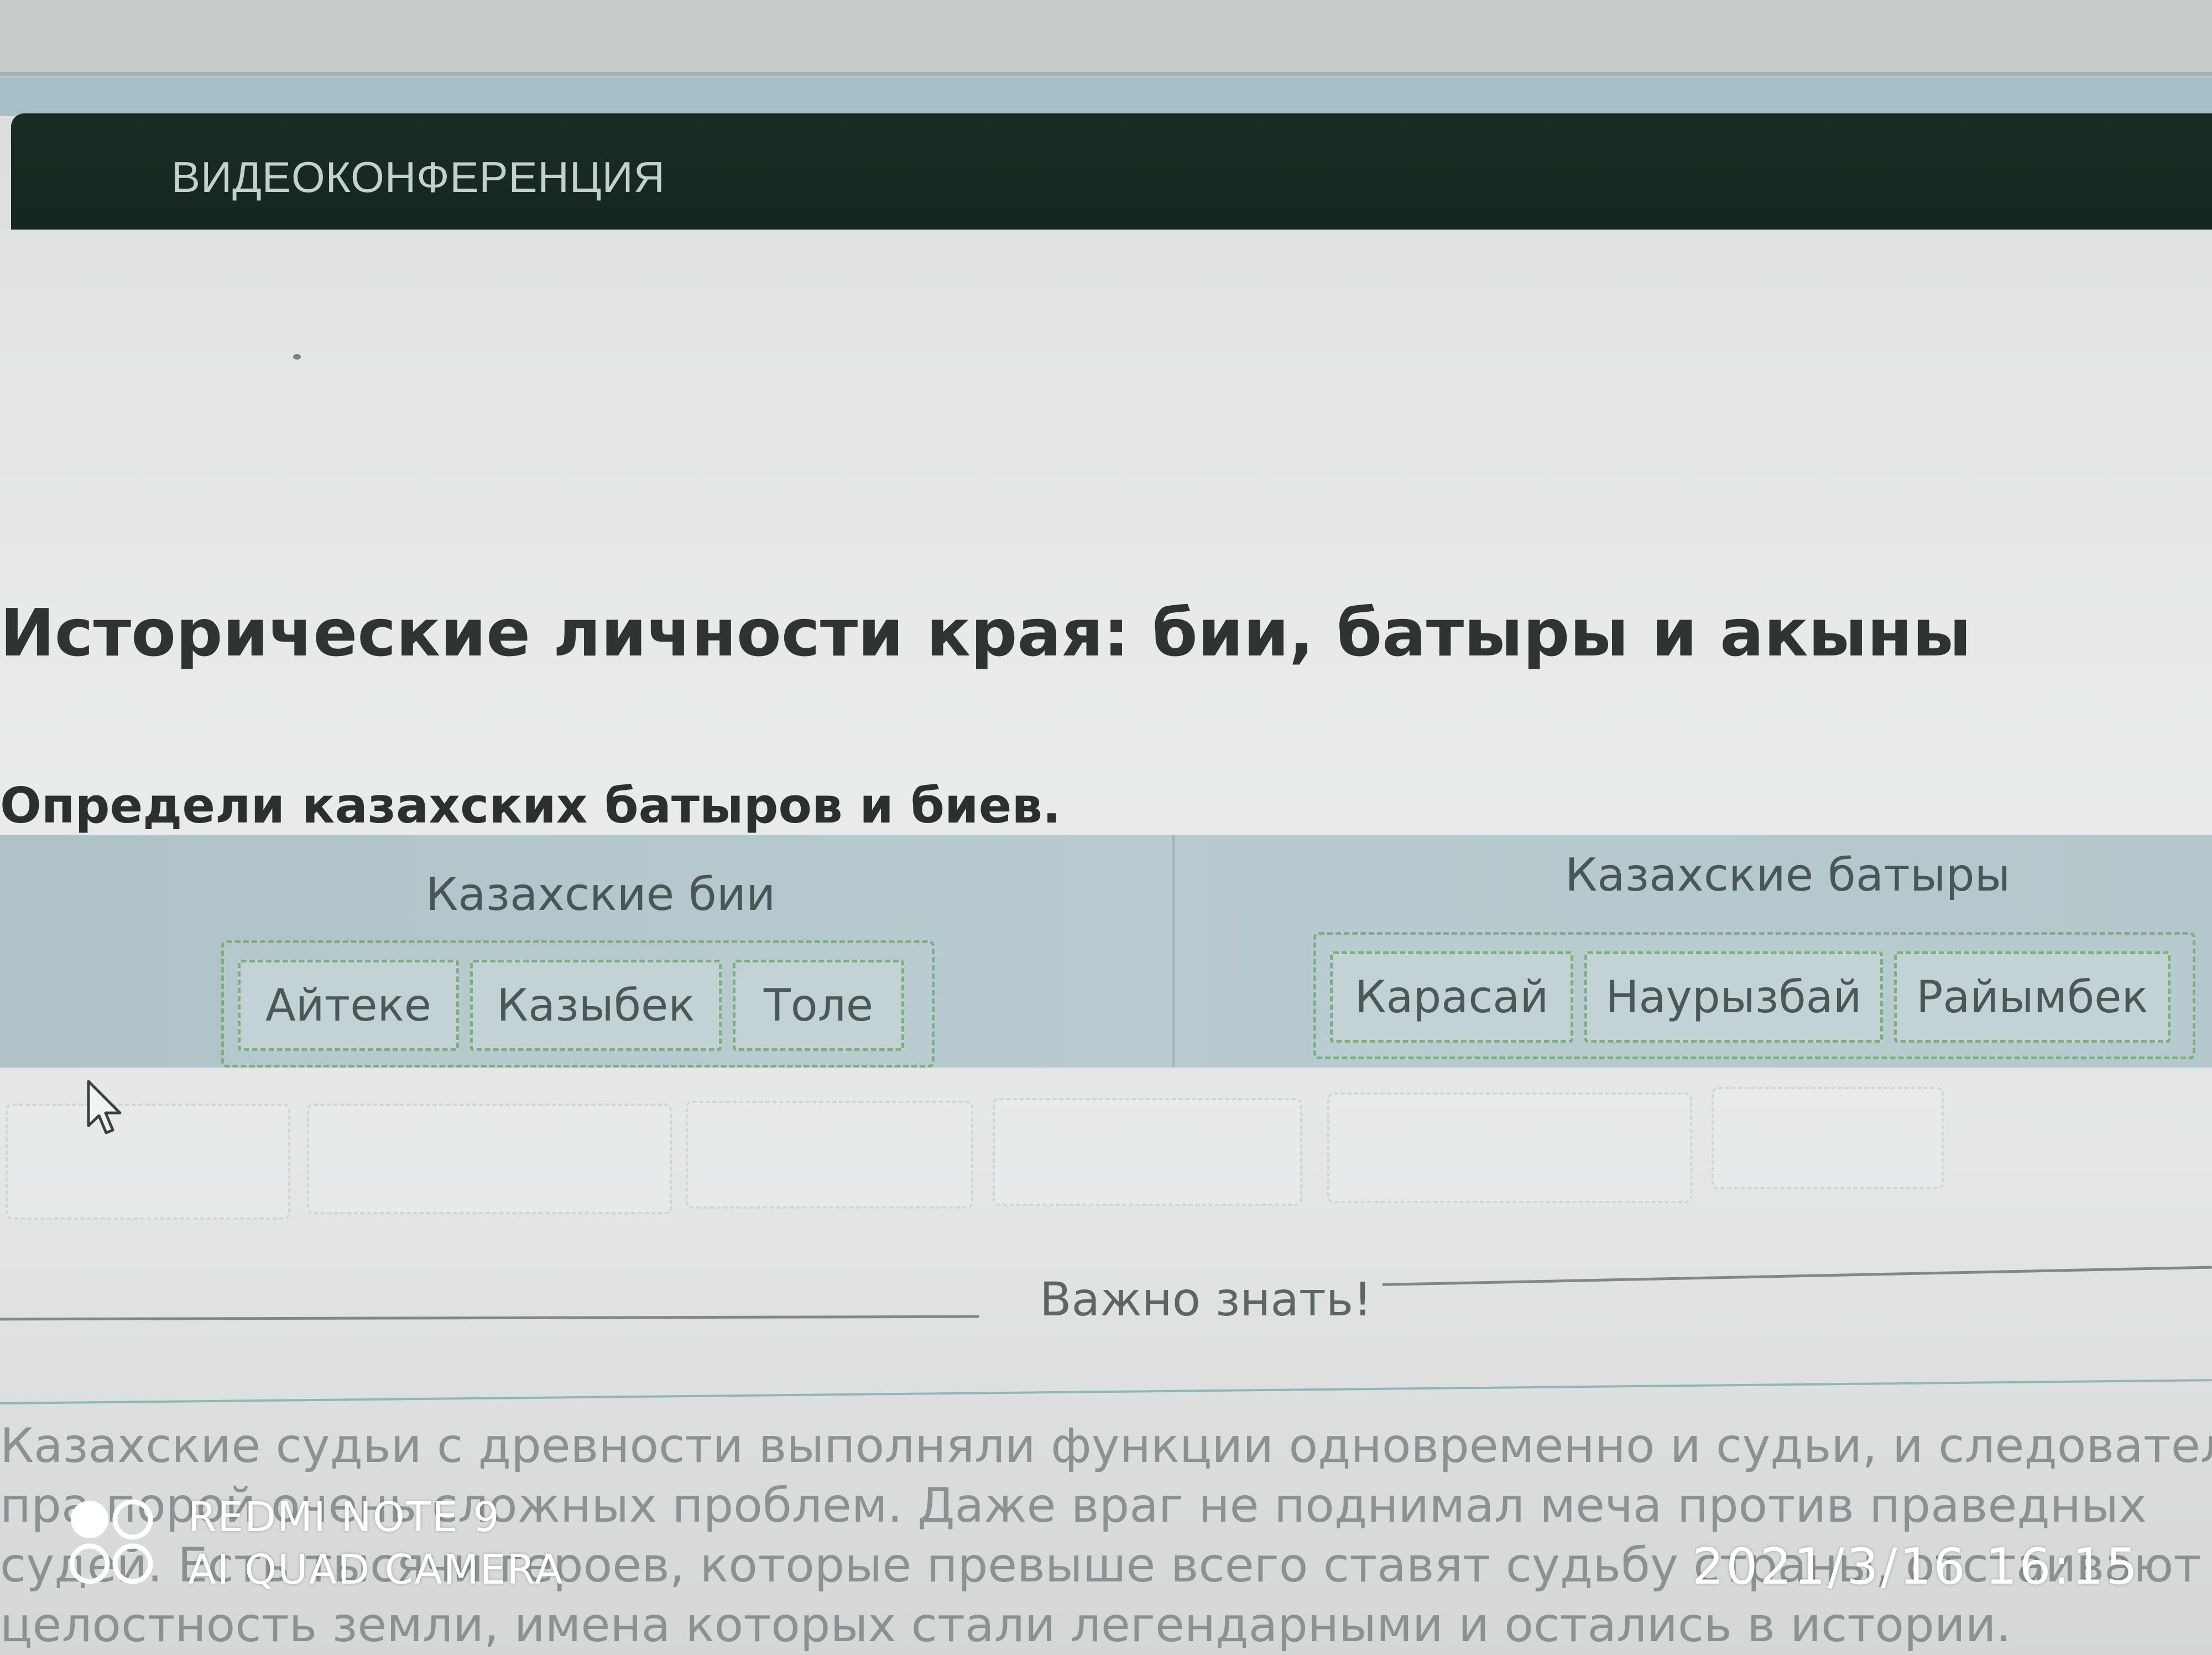 The height and width of the screenshot is (1655, 2212). Describe the element at coordinates (1106, 96) in the screenshot. I see `nav-underlay` at that location.